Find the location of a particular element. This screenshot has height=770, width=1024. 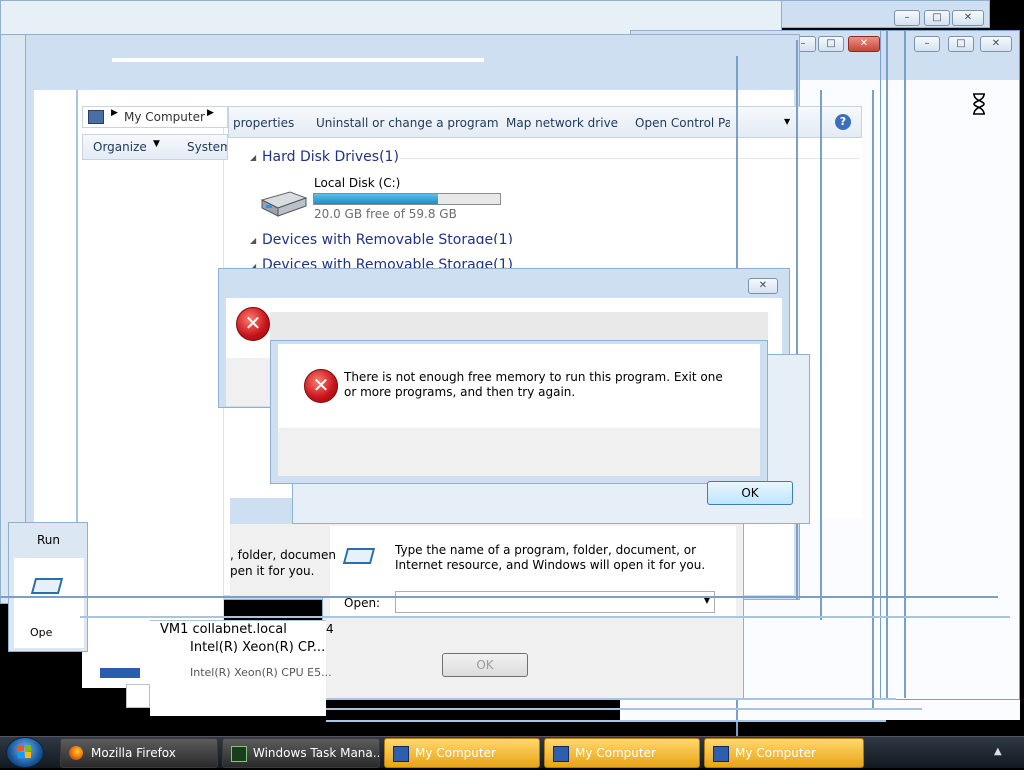

run-ok-label: OK is located at coordinates (485, 665).